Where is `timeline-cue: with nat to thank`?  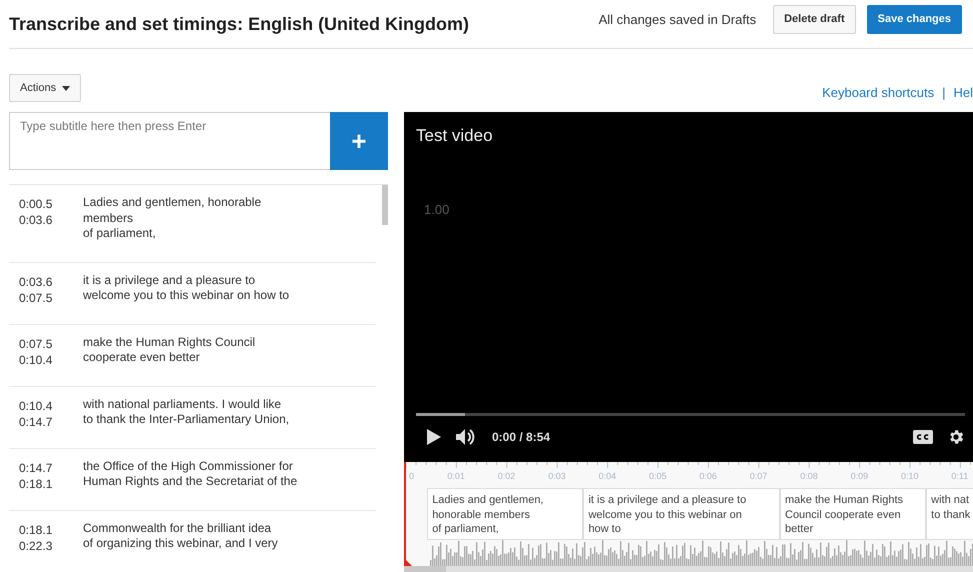 timeline-cue: with nat to thank is located at coordinates (949, 514).